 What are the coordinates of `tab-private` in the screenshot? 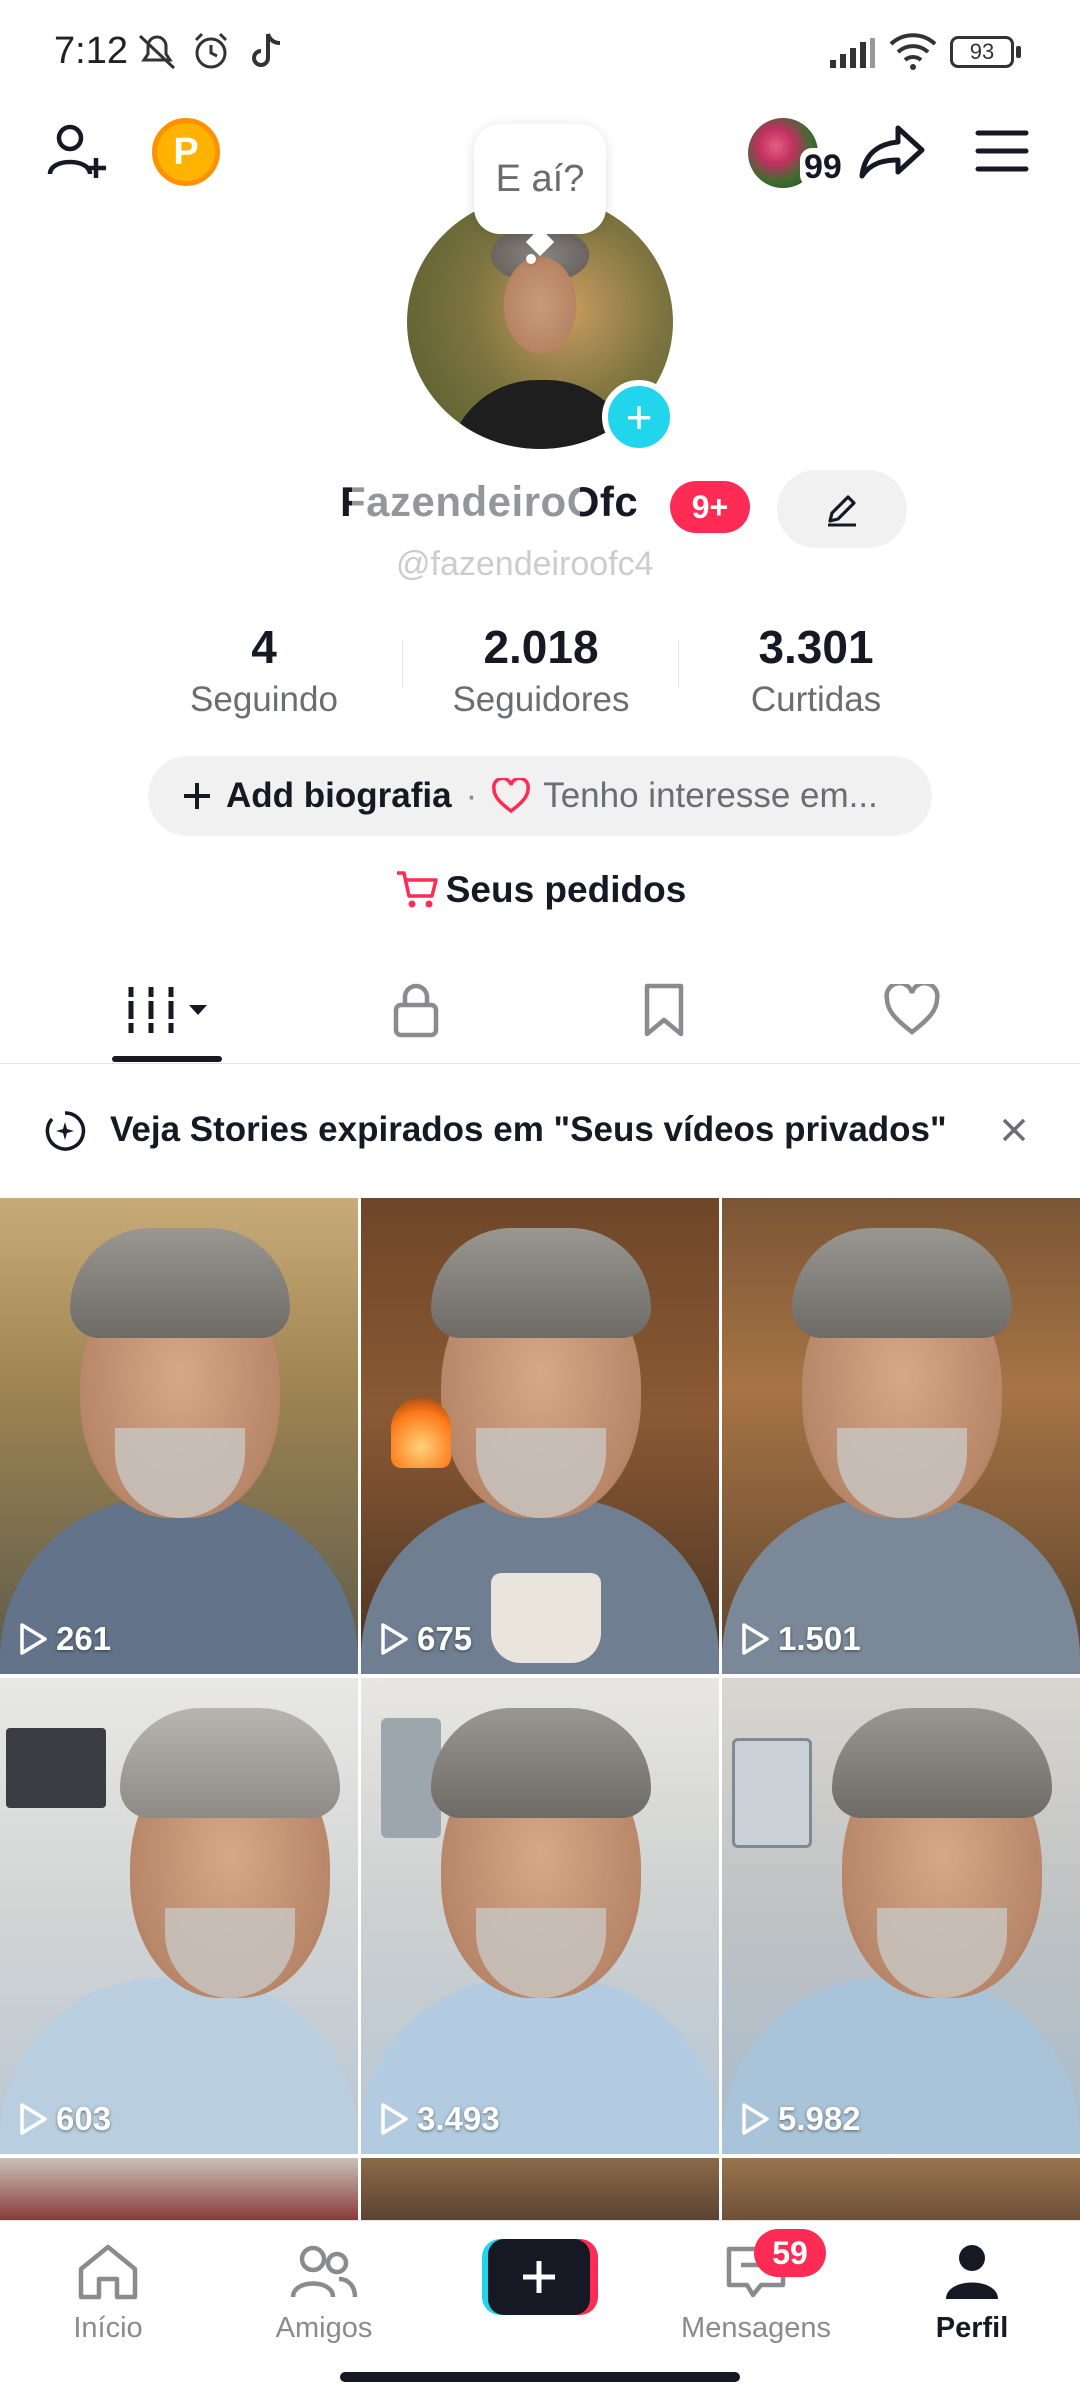 It's located at (416, 1010).